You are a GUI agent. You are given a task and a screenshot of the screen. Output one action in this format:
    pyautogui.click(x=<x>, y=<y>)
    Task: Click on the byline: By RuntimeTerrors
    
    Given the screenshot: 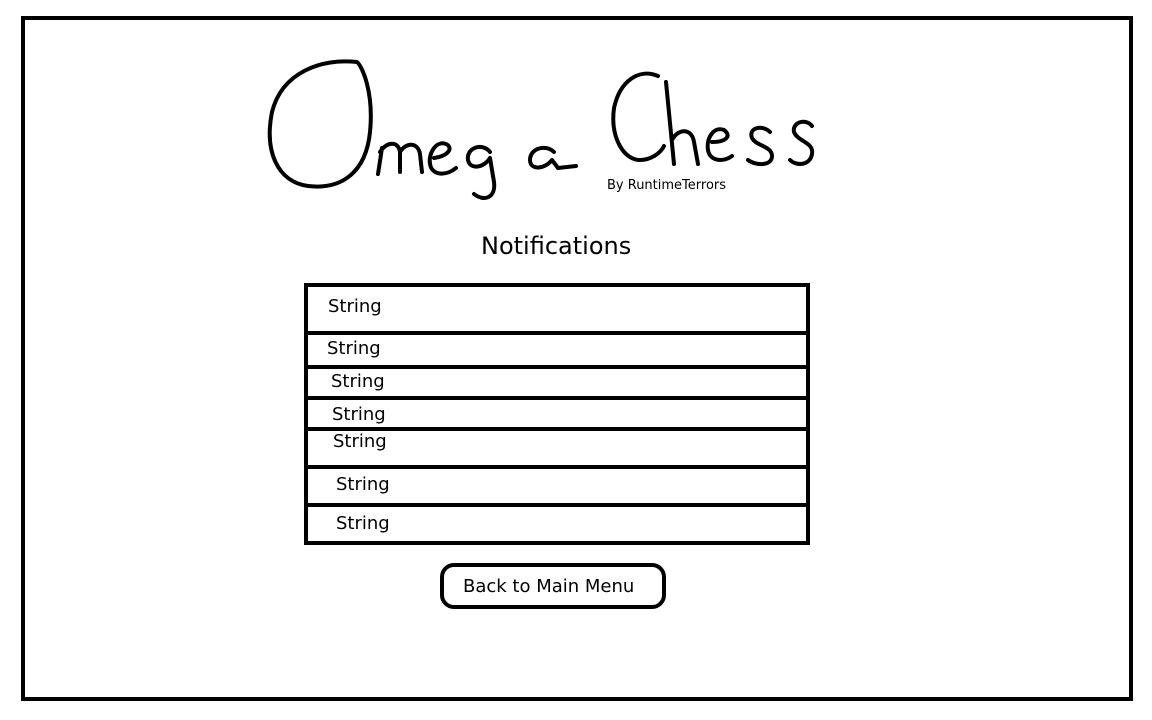 What is the action you would take?
    pyautogui.click(x=667, y=185)
    